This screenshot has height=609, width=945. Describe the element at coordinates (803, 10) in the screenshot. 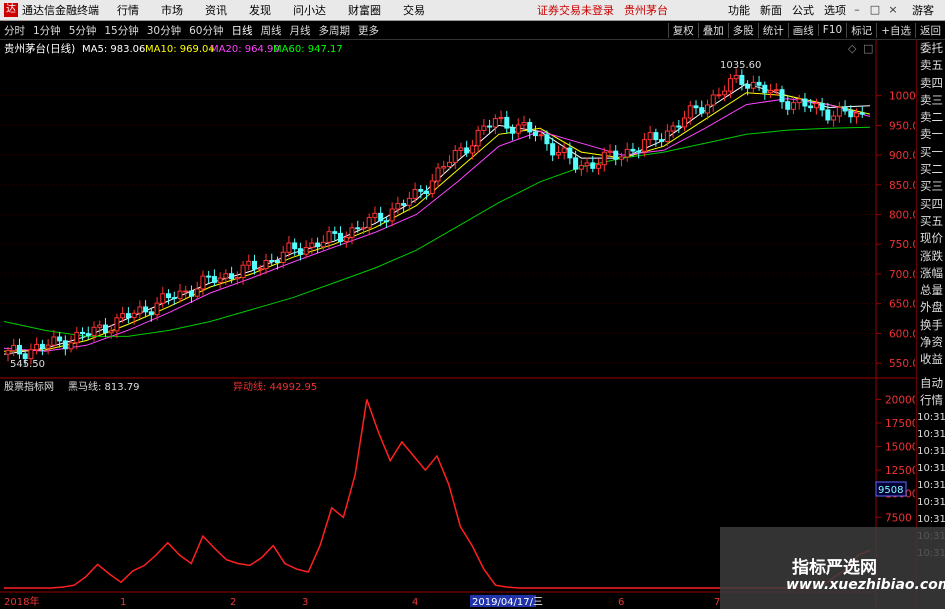

I see `menu-formula: 公式` at that location.